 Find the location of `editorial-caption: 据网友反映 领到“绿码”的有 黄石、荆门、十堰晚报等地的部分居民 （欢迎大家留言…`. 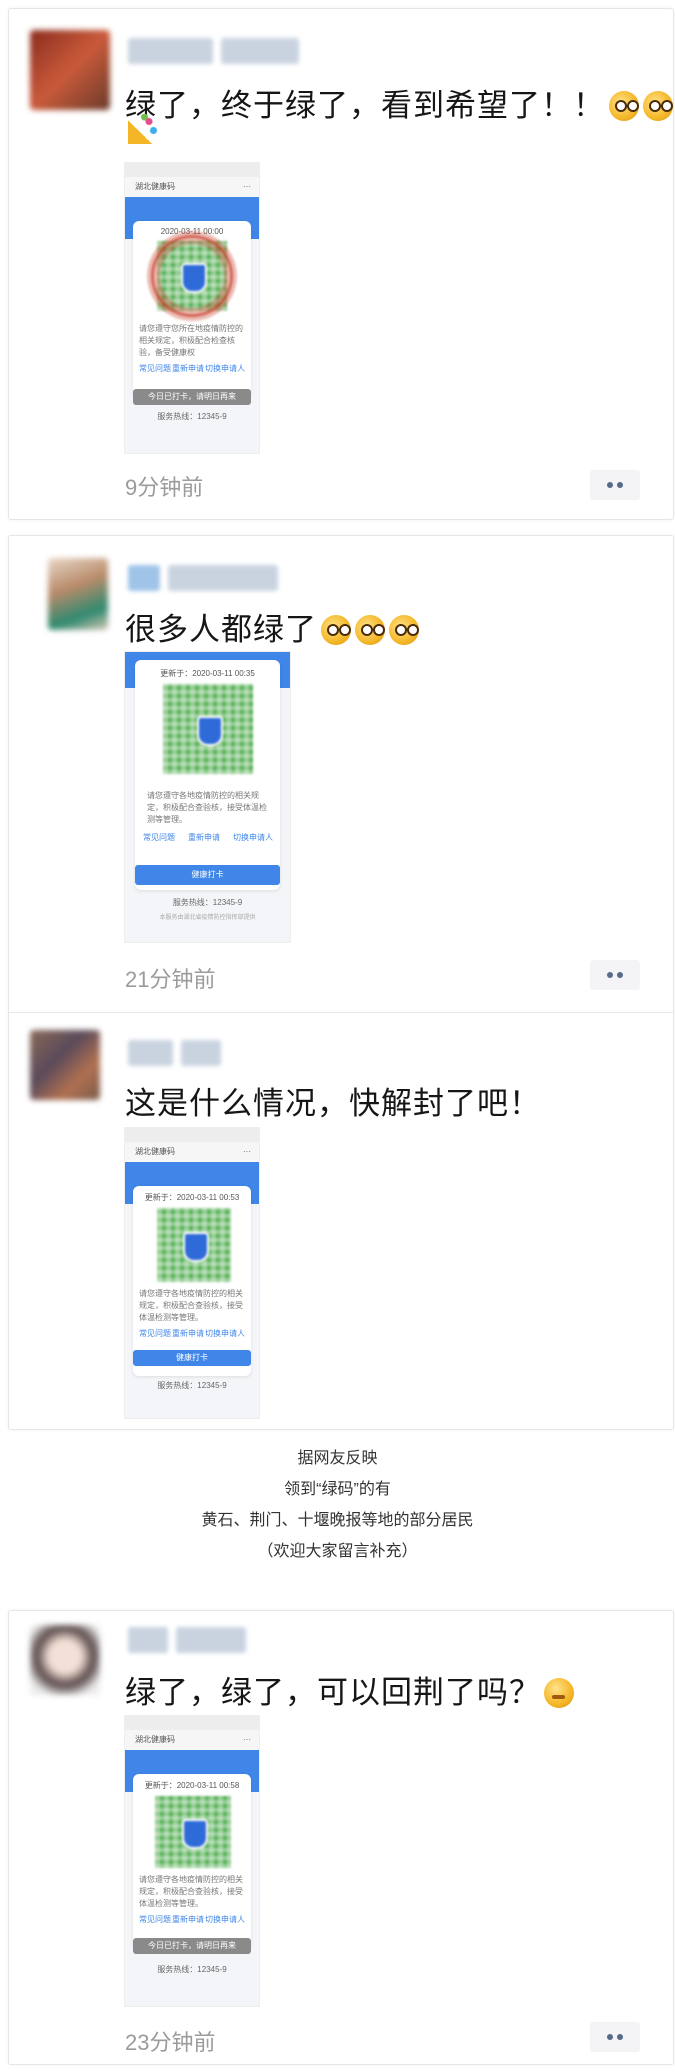

editorial-caption: 据网友反映 领到“绿码”的有 黄石、荆门、十堰晚报等地的部分居民 （欢迎大家留言… is located at coordinates (337, 1505).